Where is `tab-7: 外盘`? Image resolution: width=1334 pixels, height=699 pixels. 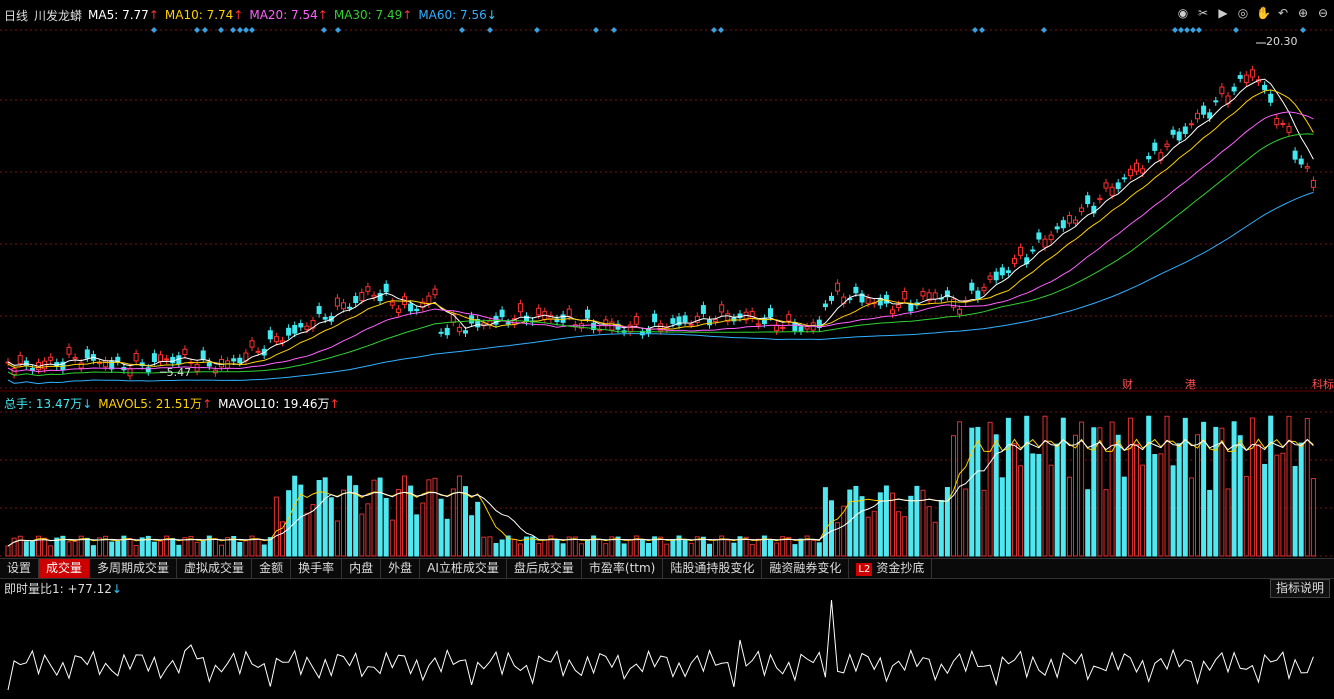 tab-7: 外盘 is located at coordinates (401, 568).